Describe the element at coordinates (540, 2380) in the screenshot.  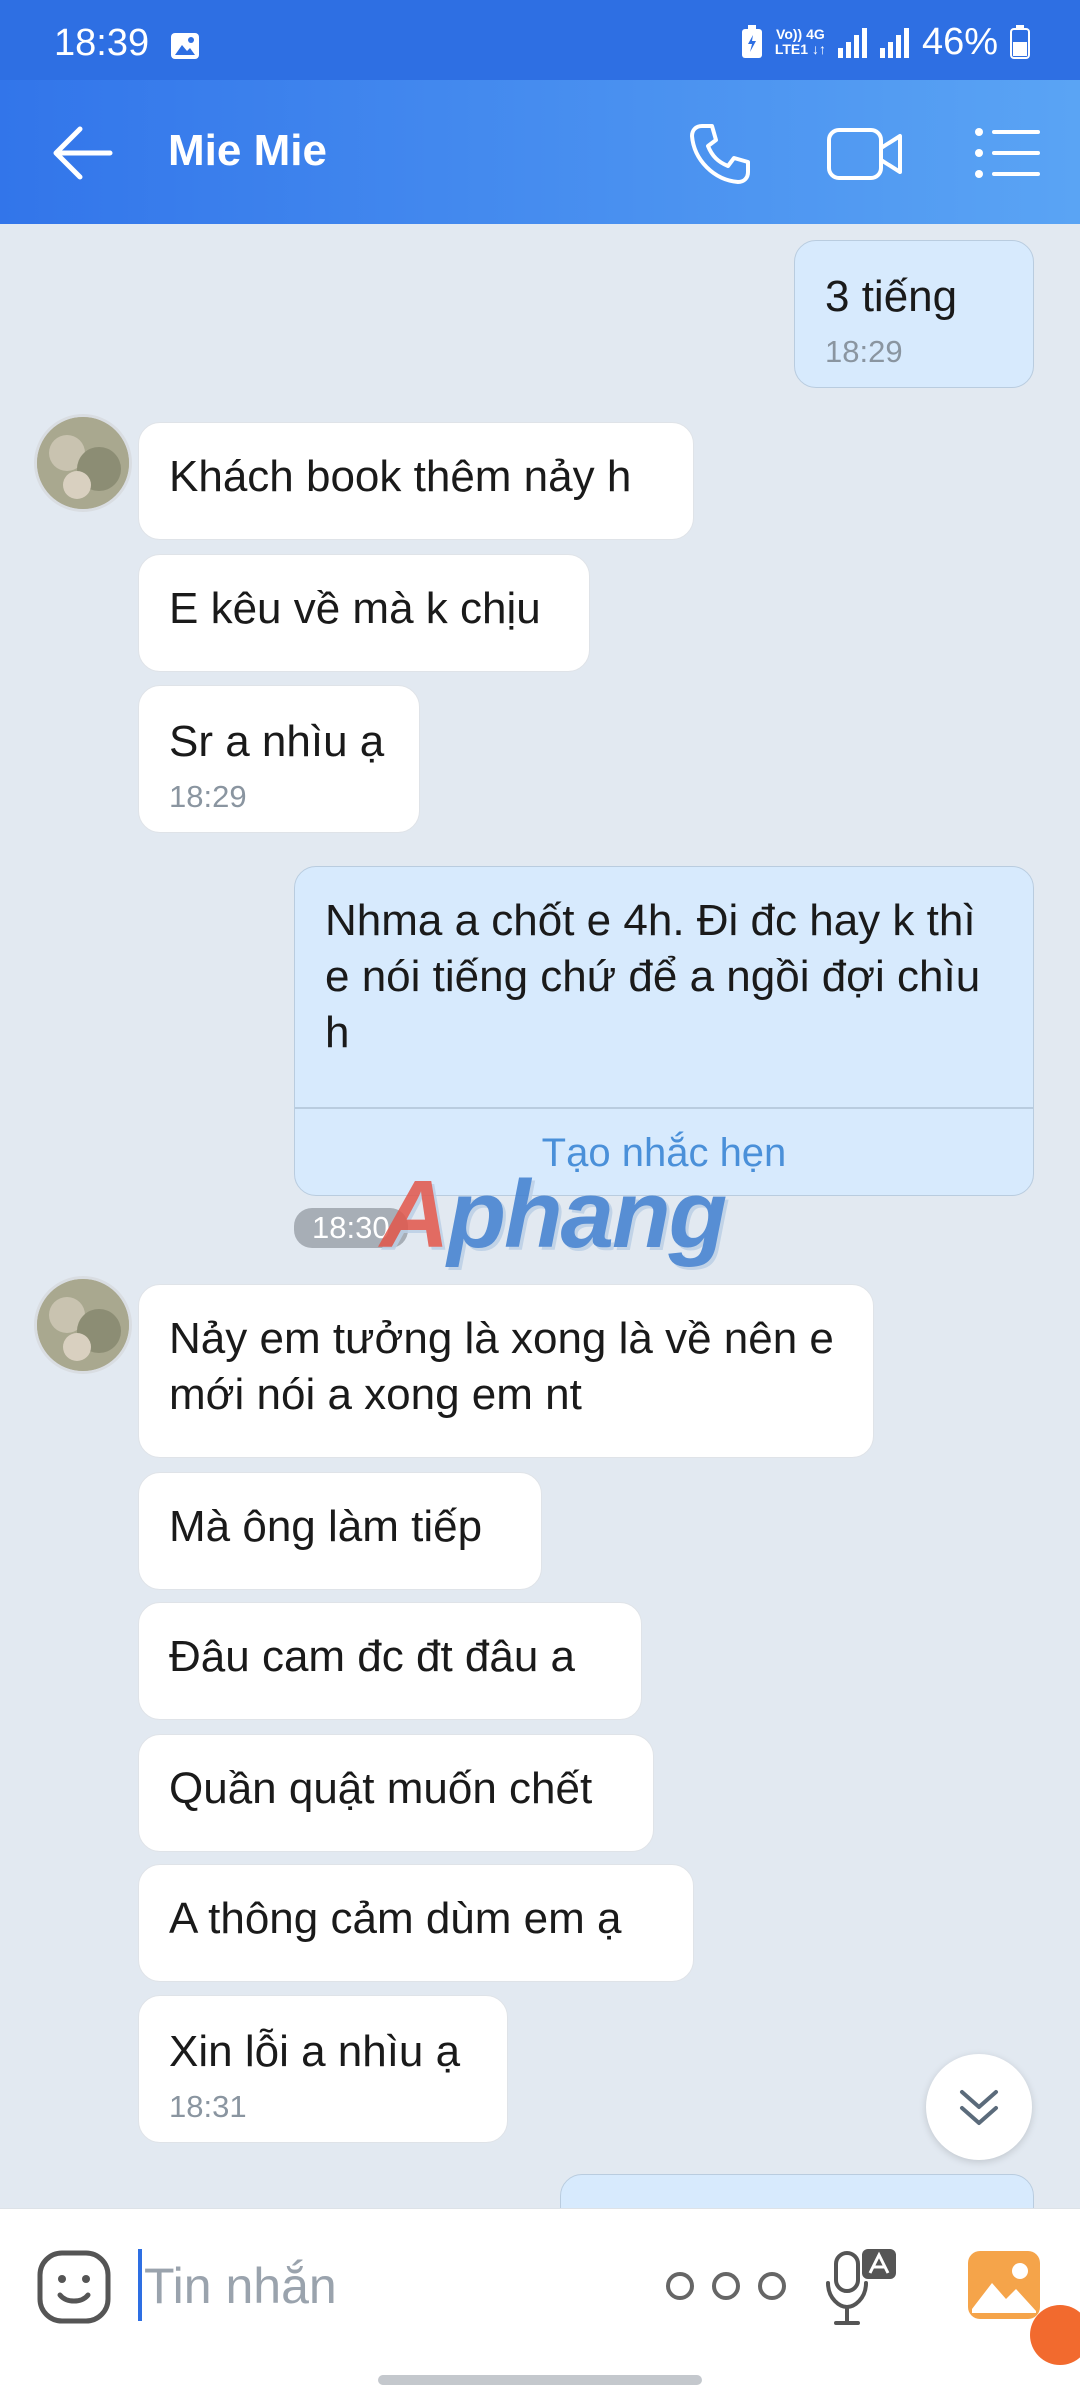
I see `home-indicator` at that location.